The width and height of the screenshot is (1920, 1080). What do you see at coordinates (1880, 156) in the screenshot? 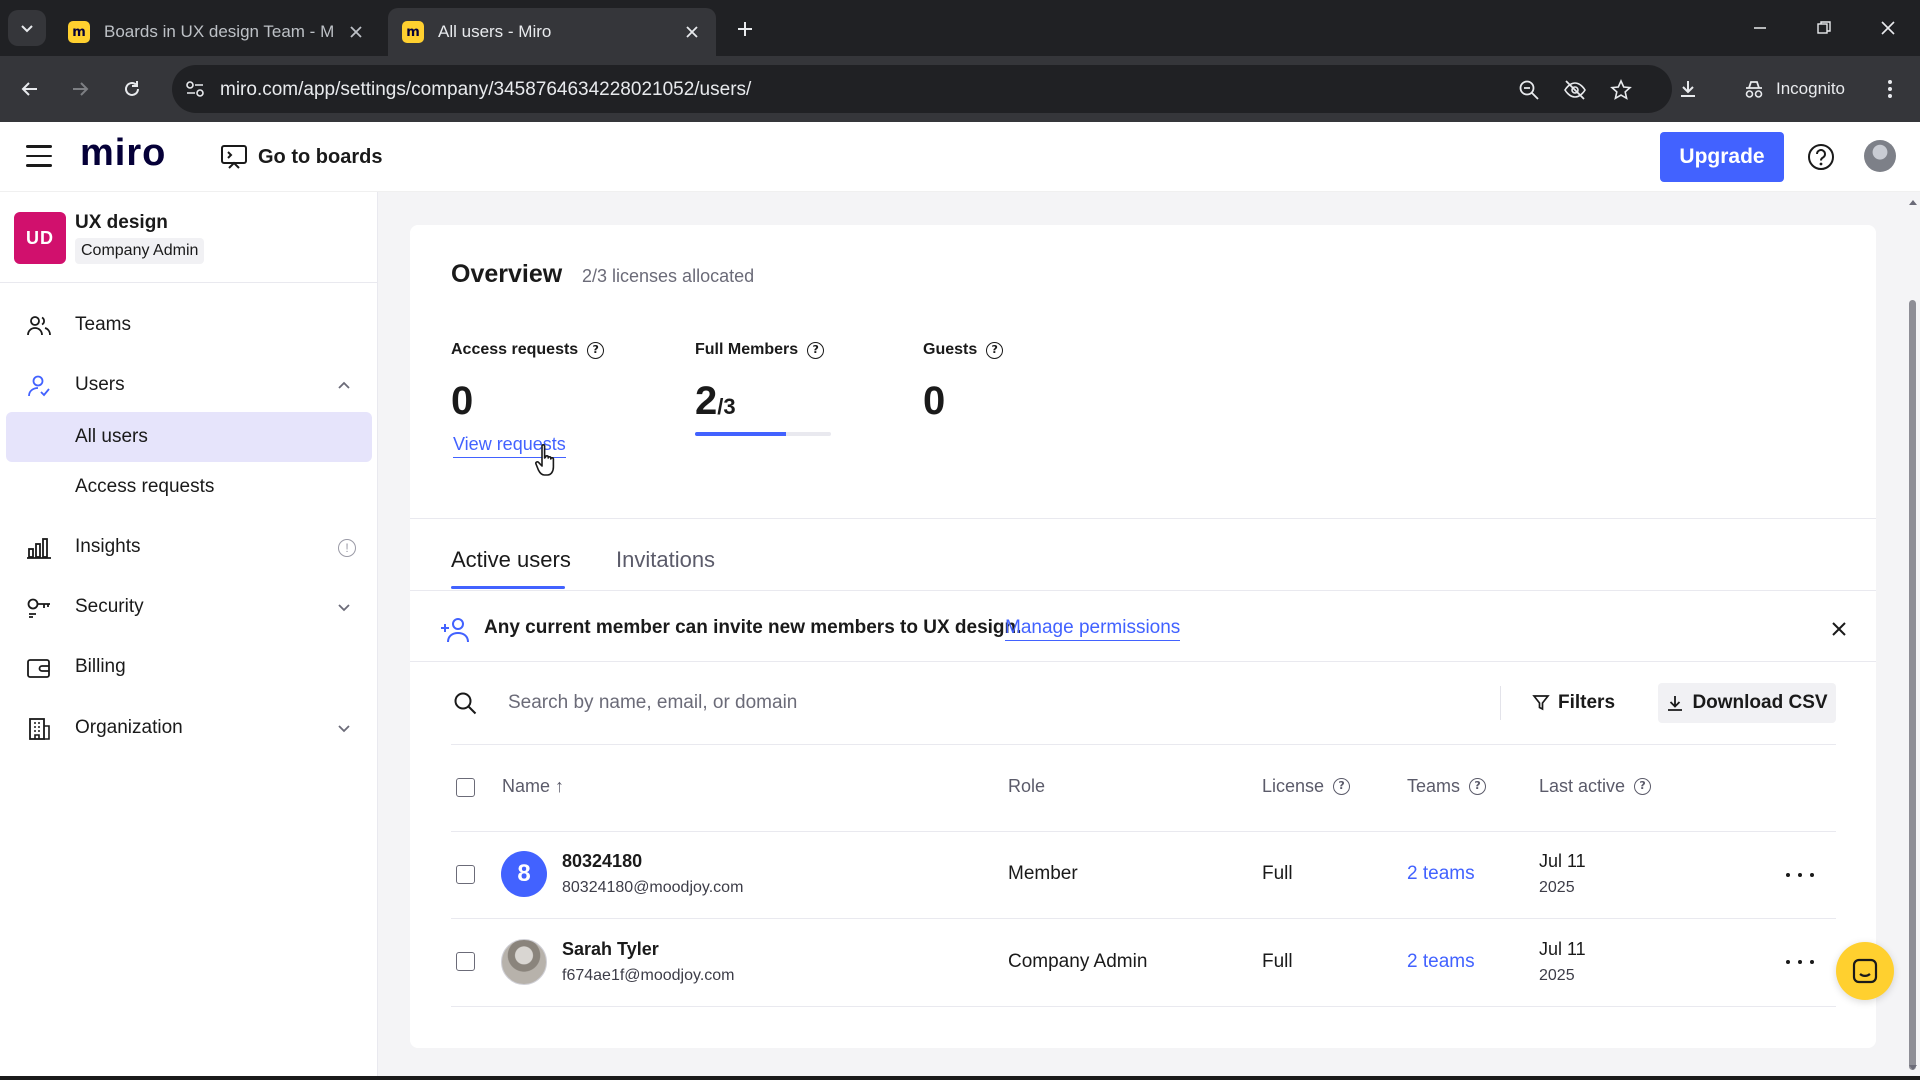
I see `user-avatar` at bounding box center [1880, 156].